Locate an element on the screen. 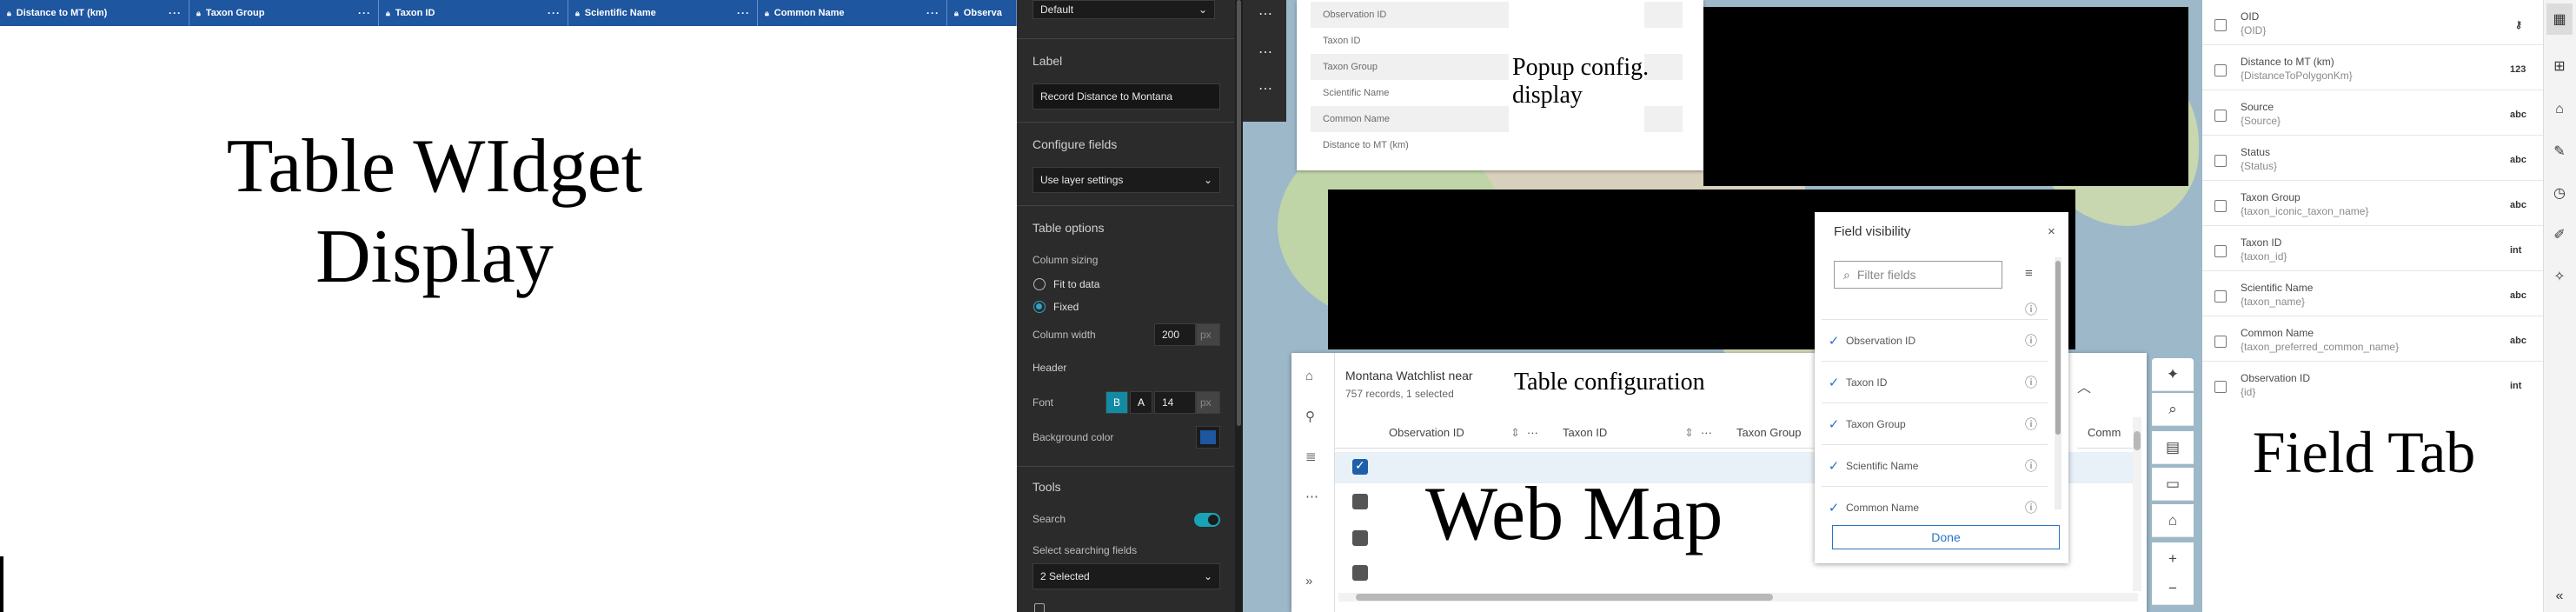  done-button: Done is located at coordinates (1946, 537).